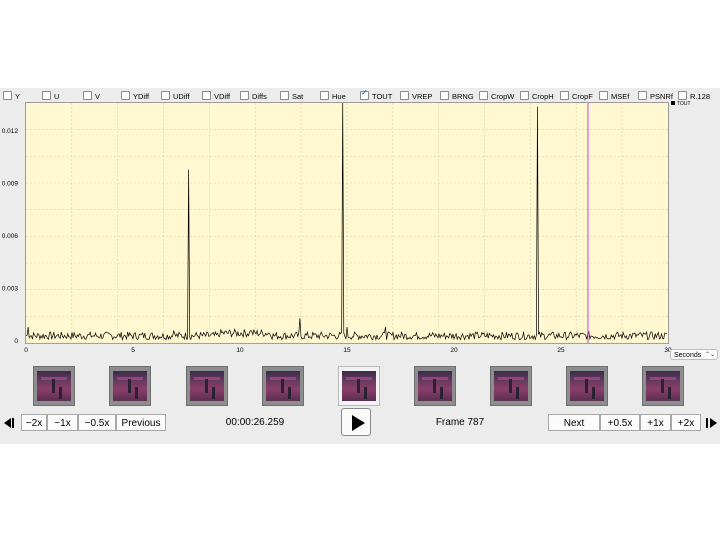 Image resolution: width=720 pixels, height=540 pixels. I want to click on time-units-select: Seconds ⌃⌄, so click(694, 354).